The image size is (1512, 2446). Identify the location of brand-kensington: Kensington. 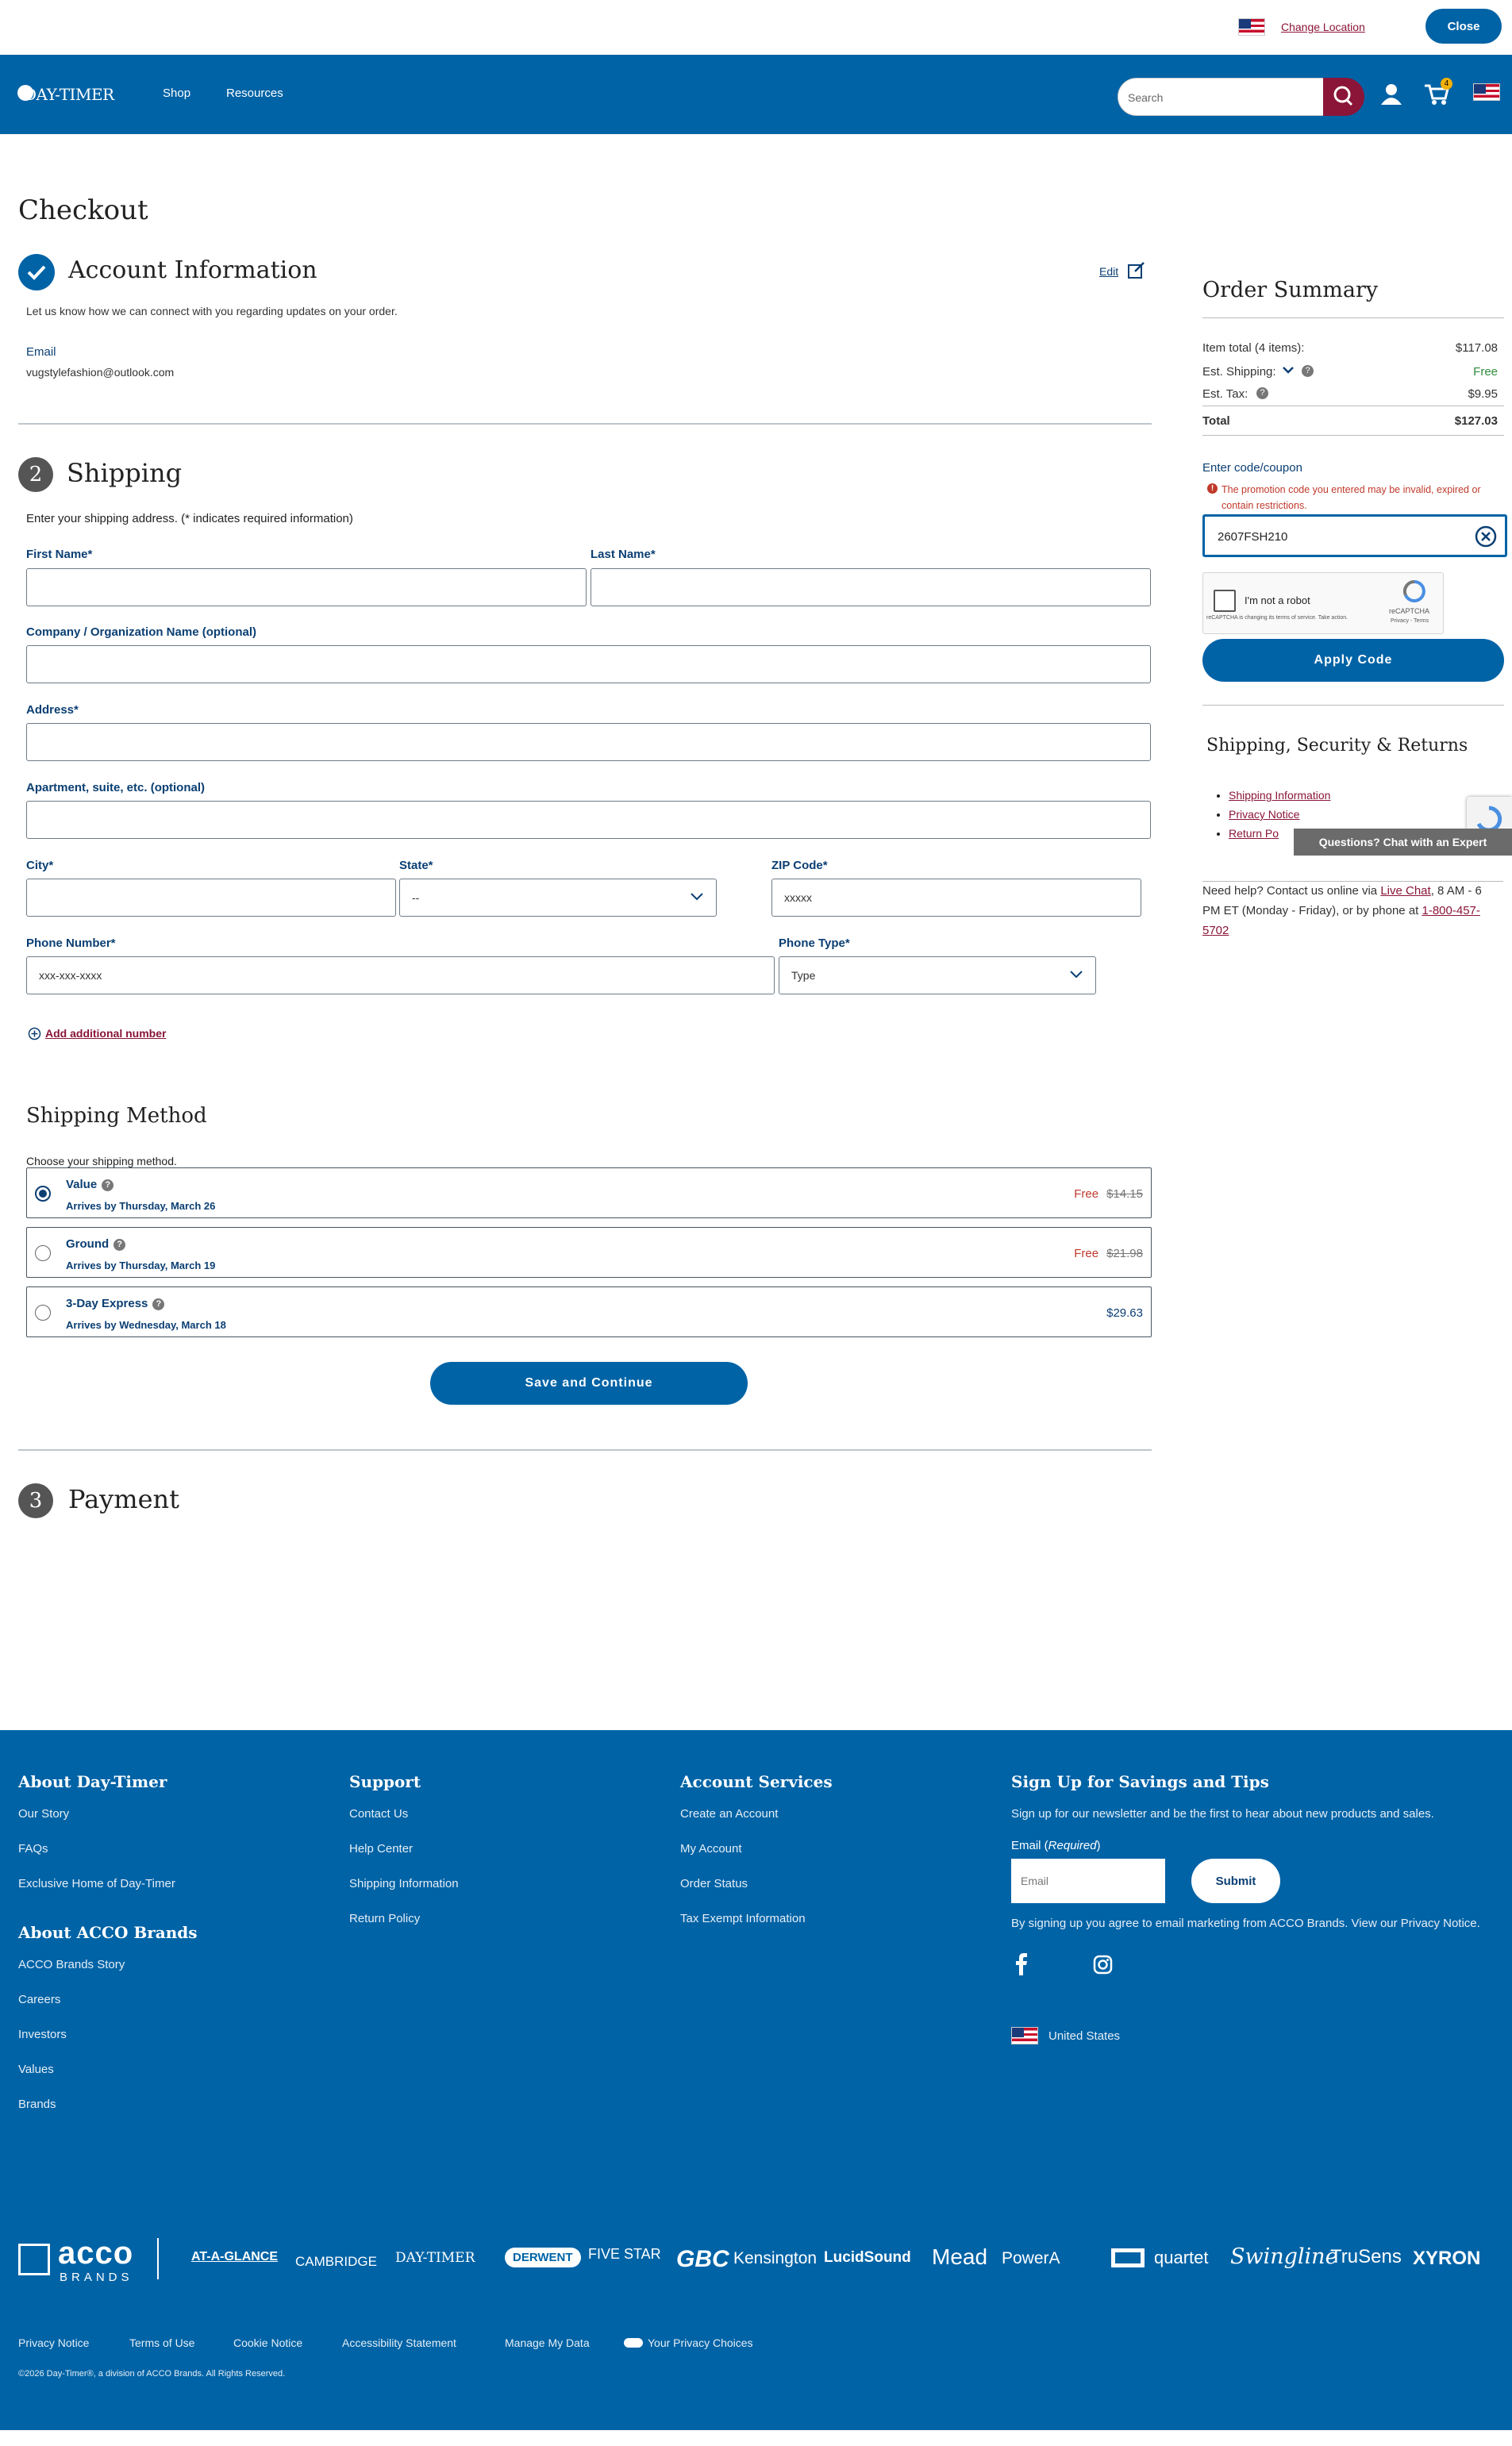
(775, 2258).